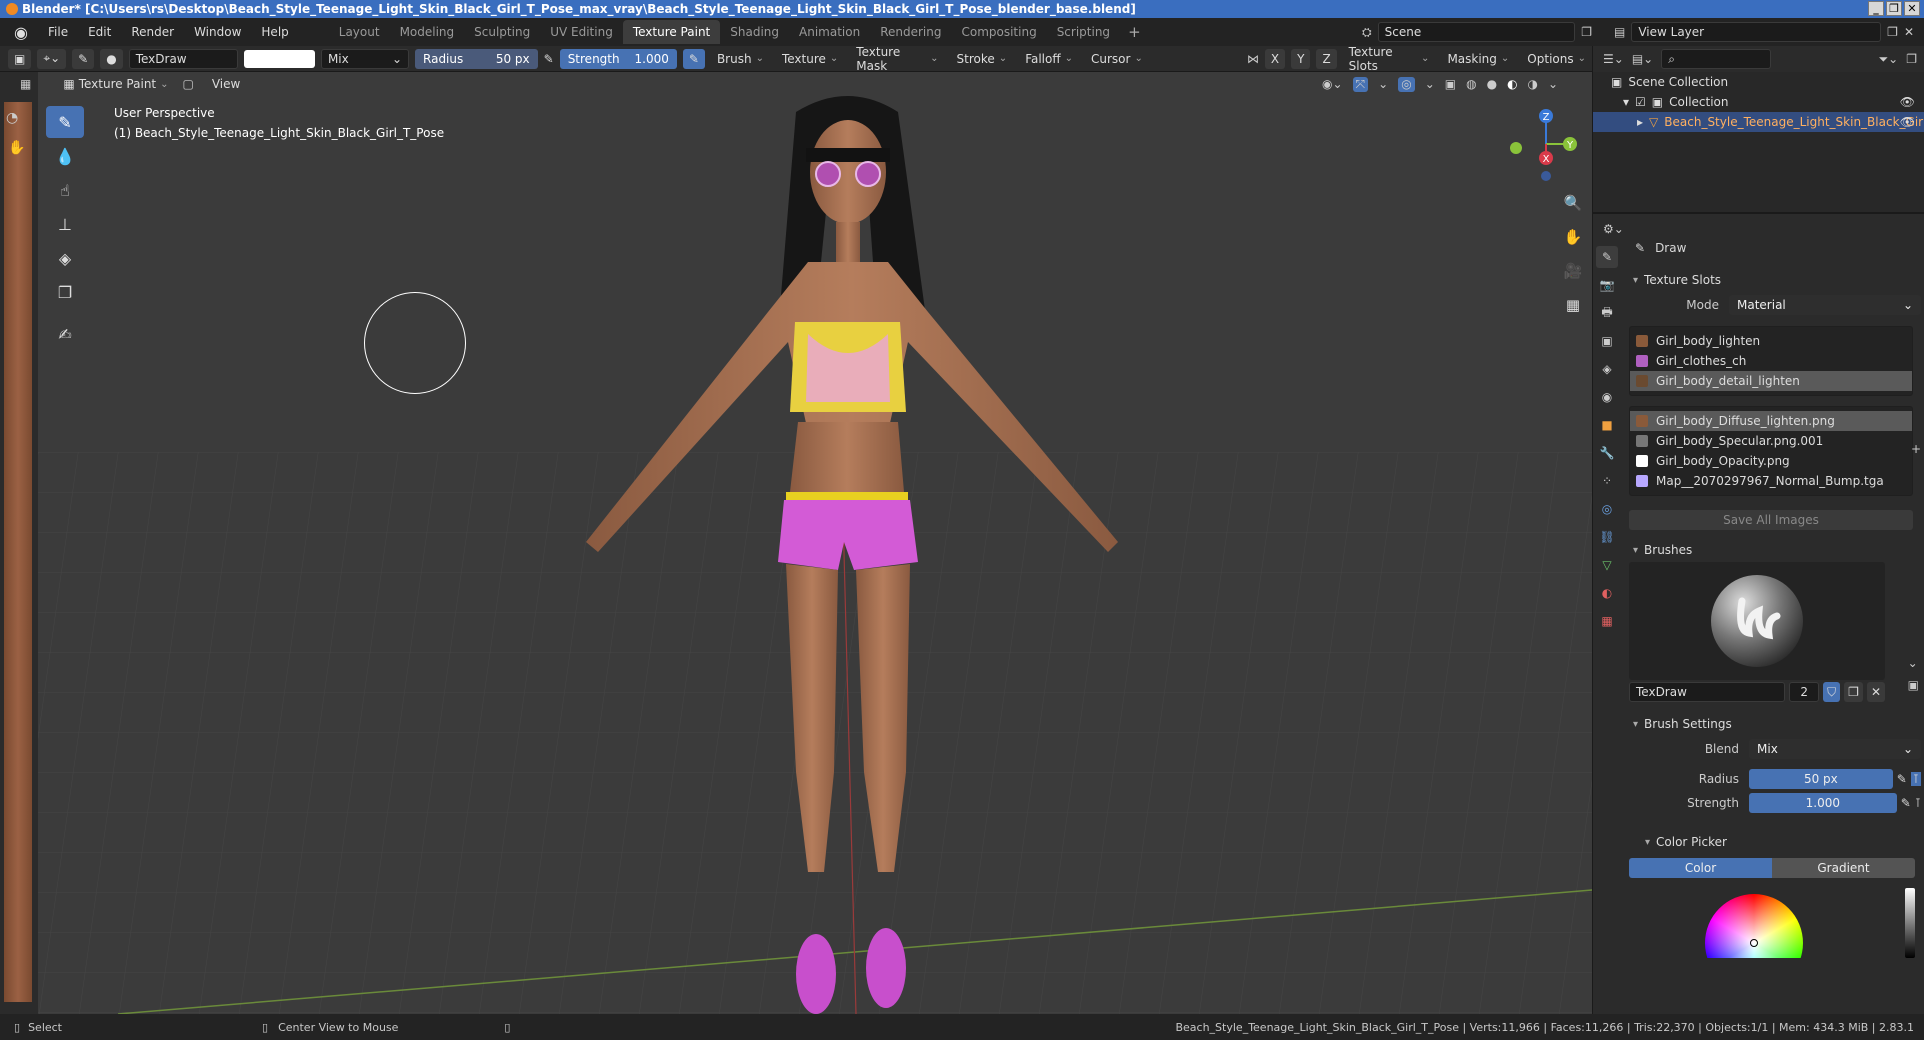 The width and height of the screenshot is (1924, 1040). Describe the element at coordinates (1607, 453) in the screenshot. I see `modifier-tab-icon: 🔧` at that location.